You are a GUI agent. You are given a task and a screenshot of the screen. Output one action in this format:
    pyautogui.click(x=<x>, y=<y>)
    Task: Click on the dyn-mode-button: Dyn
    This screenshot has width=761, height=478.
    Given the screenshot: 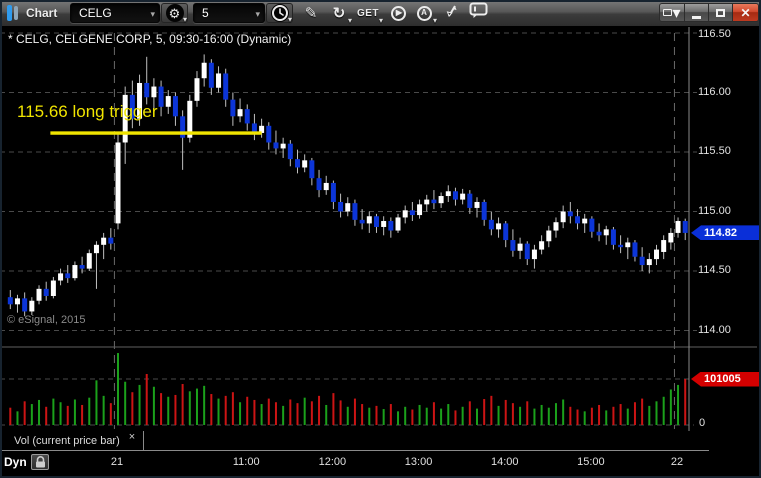 What is the action you would take?
    pyautogui.click(x=15, y=462)
    